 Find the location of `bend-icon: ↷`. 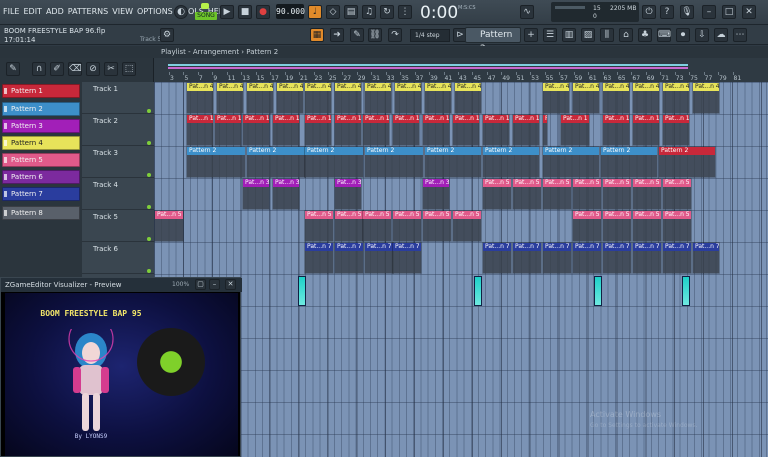

bend-icon: ↷ is located at coordinates (395, 35).